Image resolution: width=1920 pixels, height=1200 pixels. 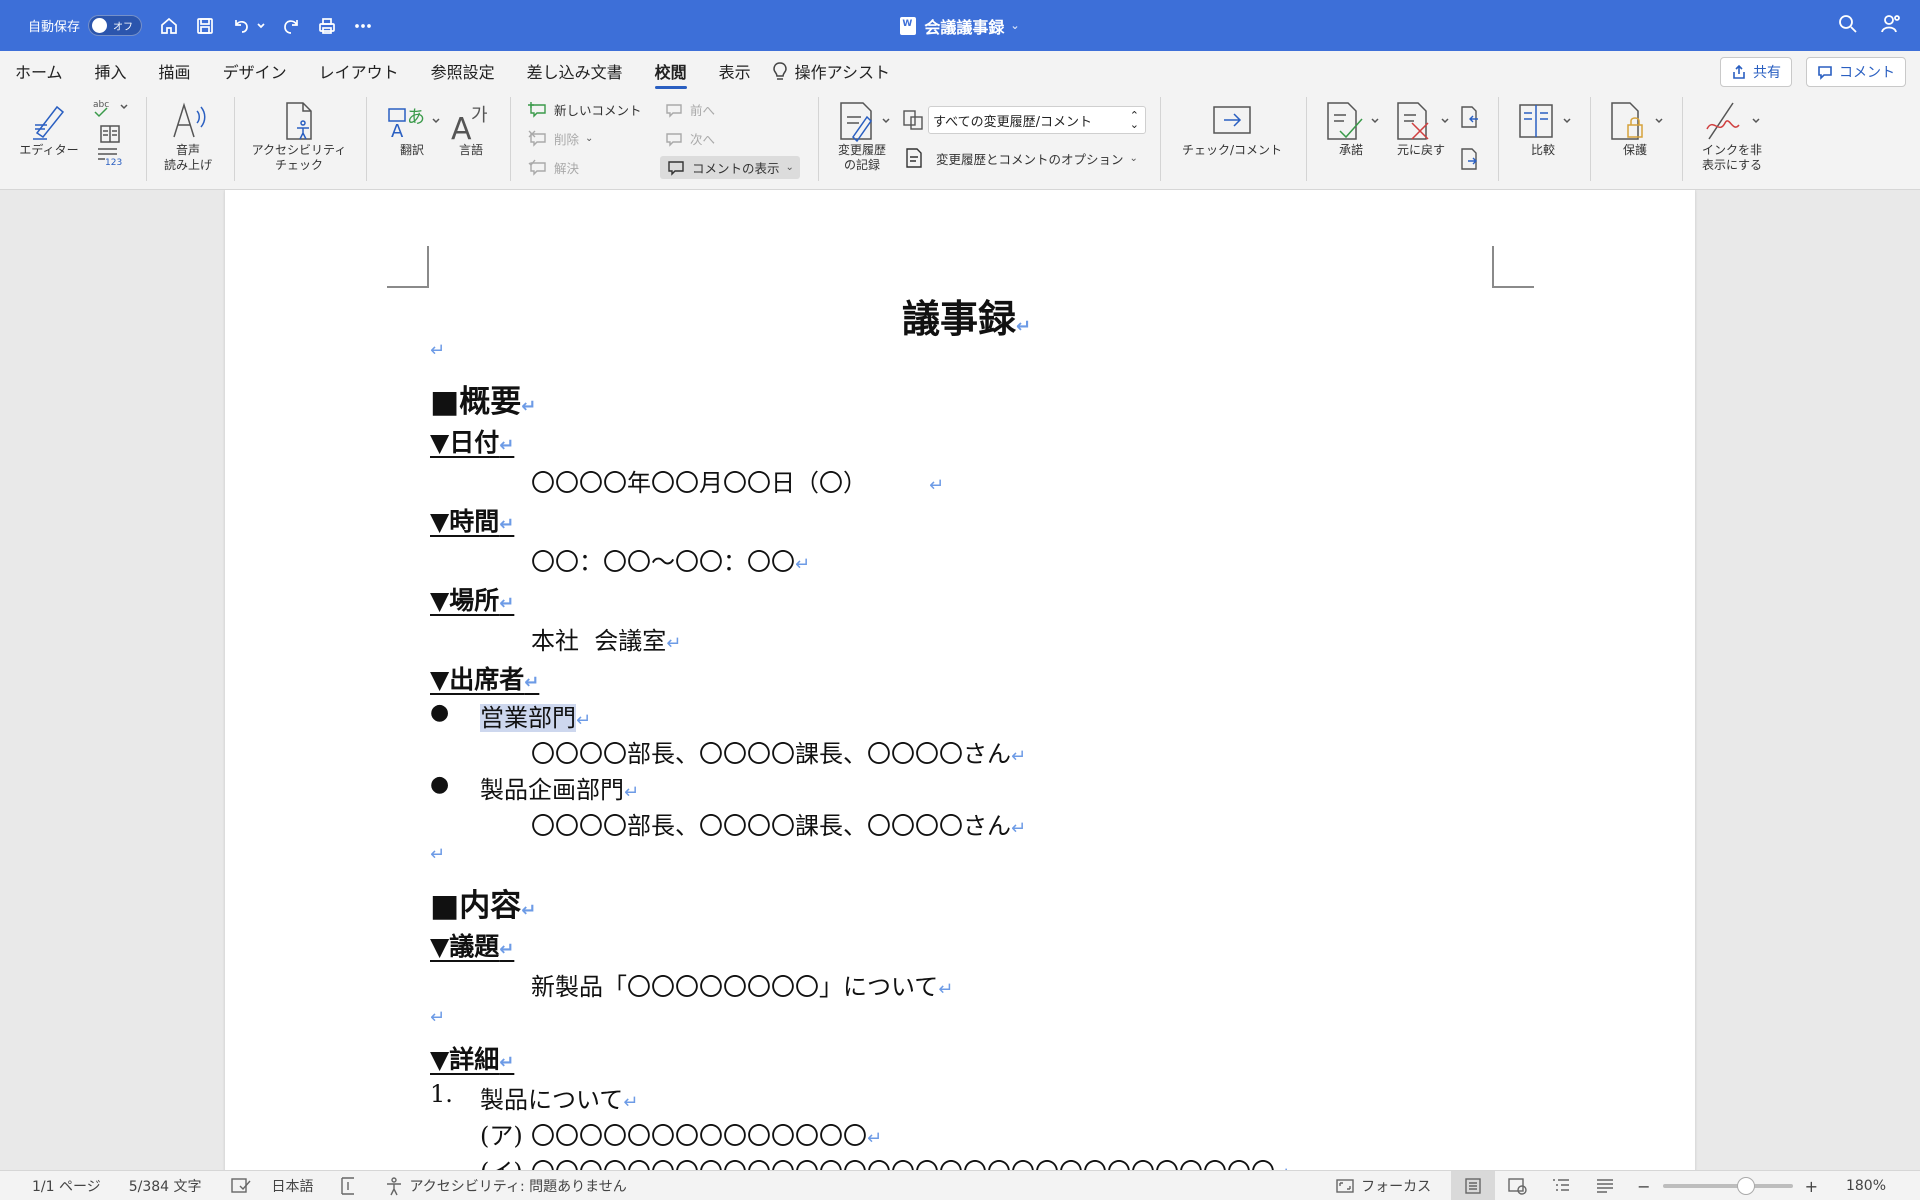 I want to click on tab-design: デザイン, so click(x=255, y=71).